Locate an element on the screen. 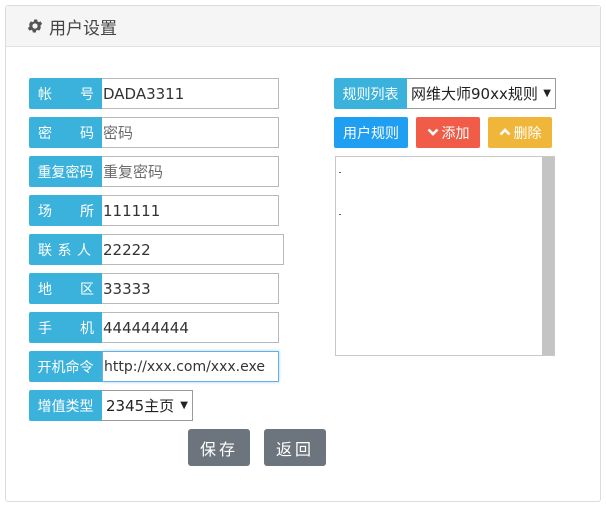 The image size is (607, 509). region-label-char-1: 地 is located at coordinates (45, 289).